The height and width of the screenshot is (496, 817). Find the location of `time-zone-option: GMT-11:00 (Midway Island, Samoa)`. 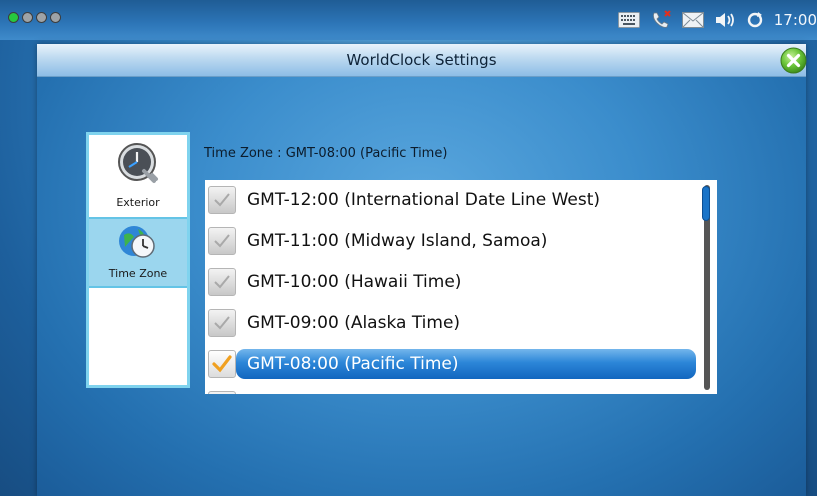

time-zone-option: GMT-11:00 (Midway Island, Samoa) is located at coordinates (461, 241).